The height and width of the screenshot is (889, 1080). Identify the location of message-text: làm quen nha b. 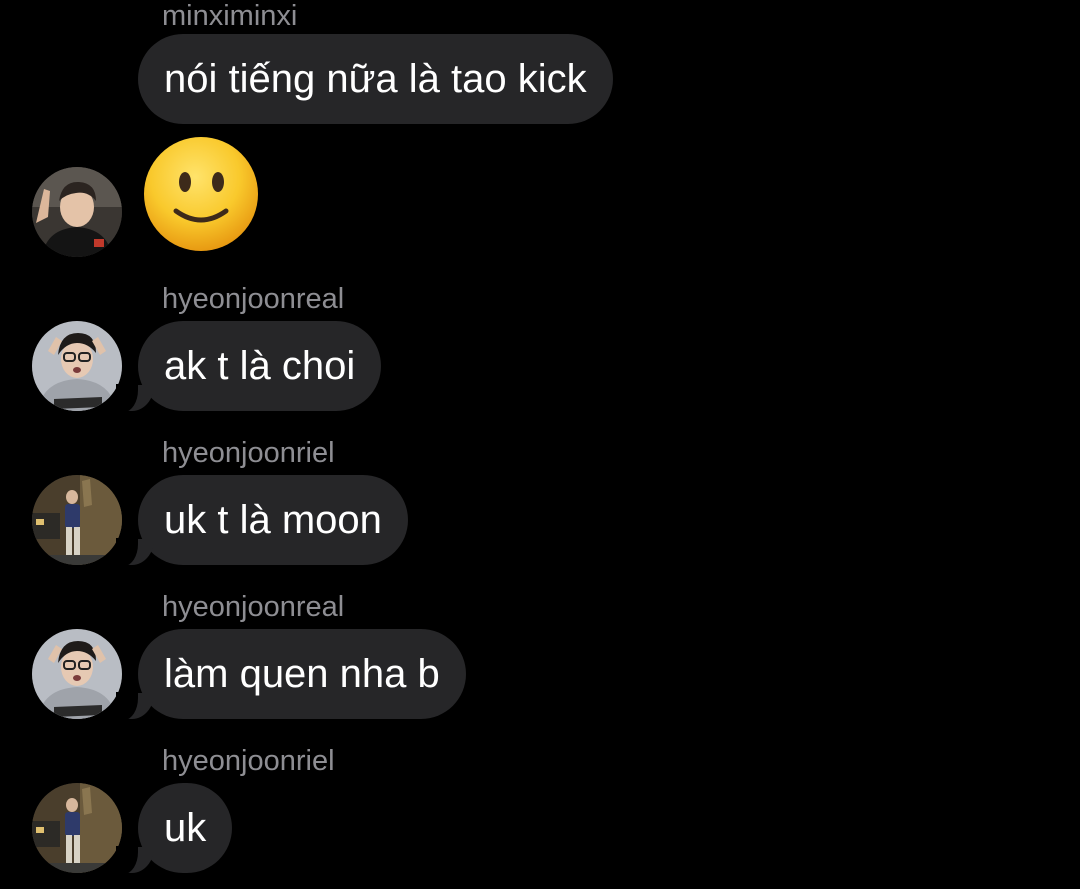
(302, 674).